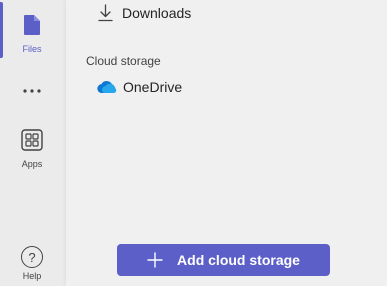 This screenshot has height=286, width=387. Describe the element at coordinates (153, 87) in the screenshot. I see `onedrive-label: OneDrive` at that location.